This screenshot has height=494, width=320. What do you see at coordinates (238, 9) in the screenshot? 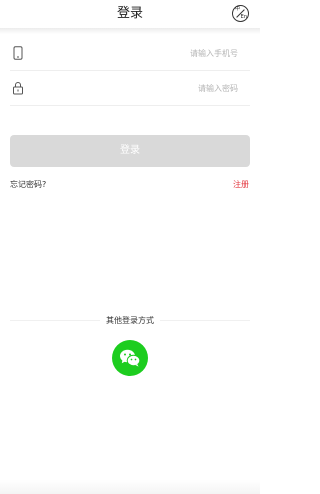
I see `language-zh-label: 中` at bounding box center [238, 9].